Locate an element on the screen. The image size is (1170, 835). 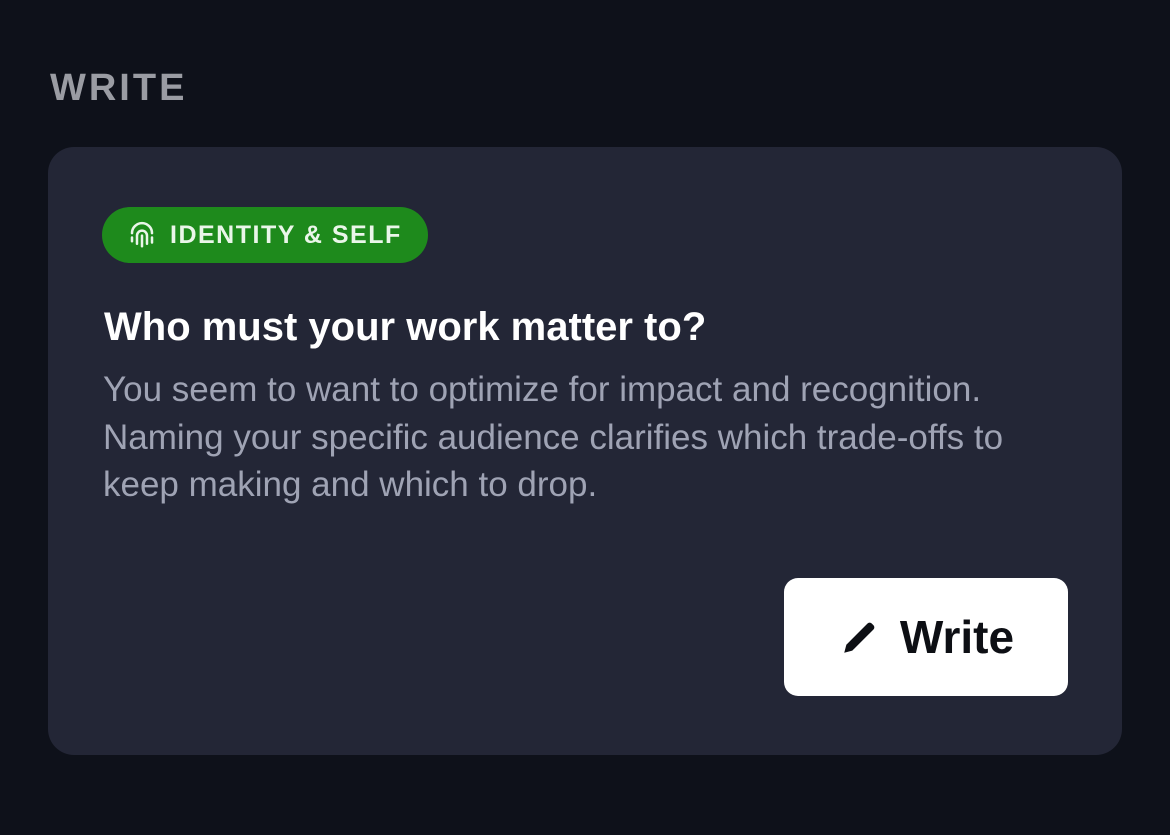
write-button-label: Write is located at coordinates (957, 637).